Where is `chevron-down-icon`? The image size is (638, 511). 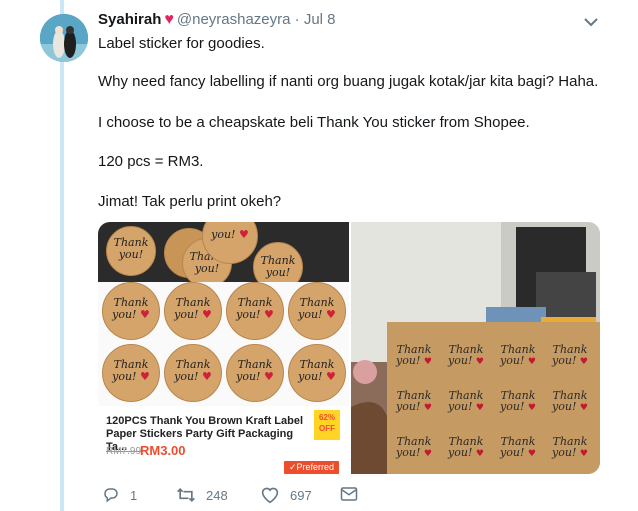 chevron-down-icon is located at coordinates (591, 22).